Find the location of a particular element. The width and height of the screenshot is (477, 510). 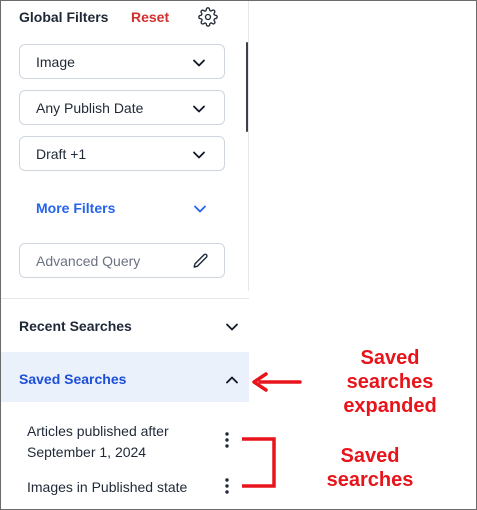

status-value: Draft +1 is located at coordinates (61, 154).